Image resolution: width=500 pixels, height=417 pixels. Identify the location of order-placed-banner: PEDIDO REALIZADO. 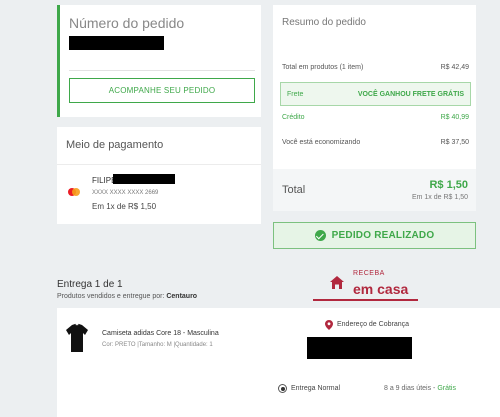
(374, 235).